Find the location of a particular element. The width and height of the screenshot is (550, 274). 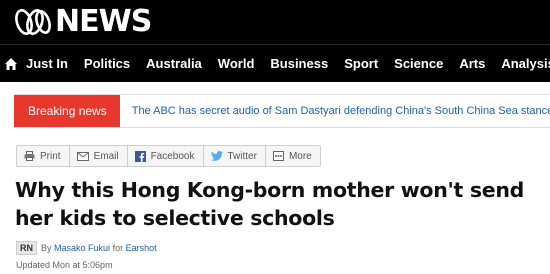

email-button: Email is located at coordinates (99, 156).